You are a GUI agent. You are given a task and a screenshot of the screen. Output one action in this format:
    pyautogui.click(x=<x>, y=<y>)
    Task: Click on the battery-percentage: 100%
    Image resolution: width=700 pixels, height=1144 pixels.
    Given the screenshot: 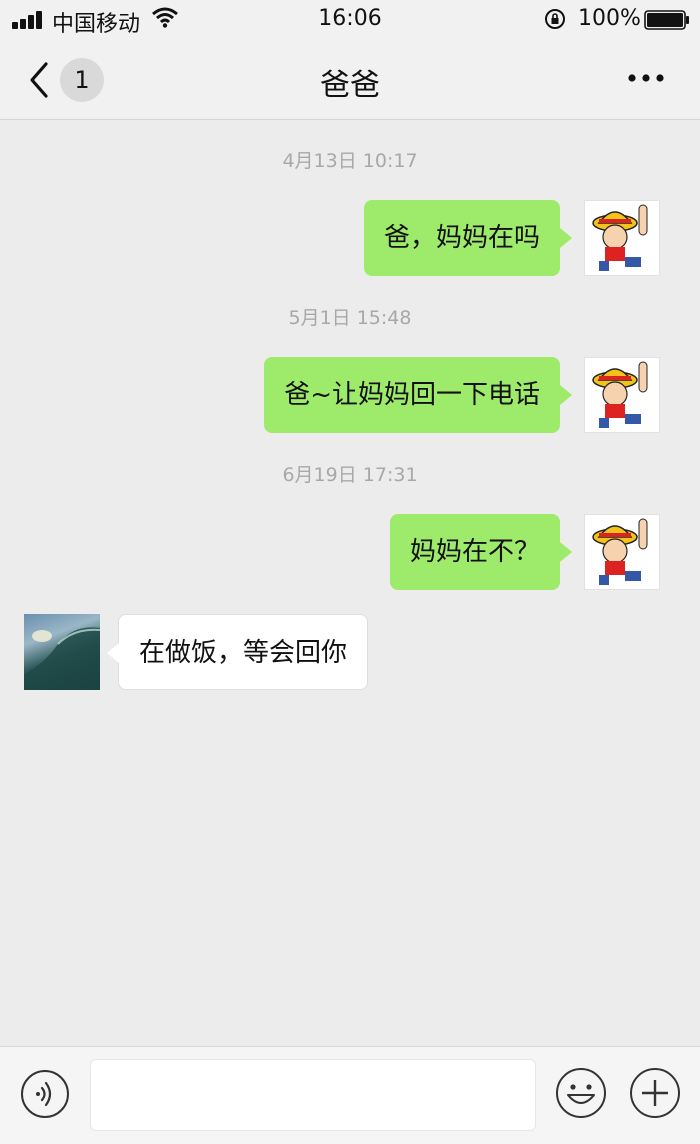 What is the action you would take?
    pyautogui.click(x=609, y=18)
    